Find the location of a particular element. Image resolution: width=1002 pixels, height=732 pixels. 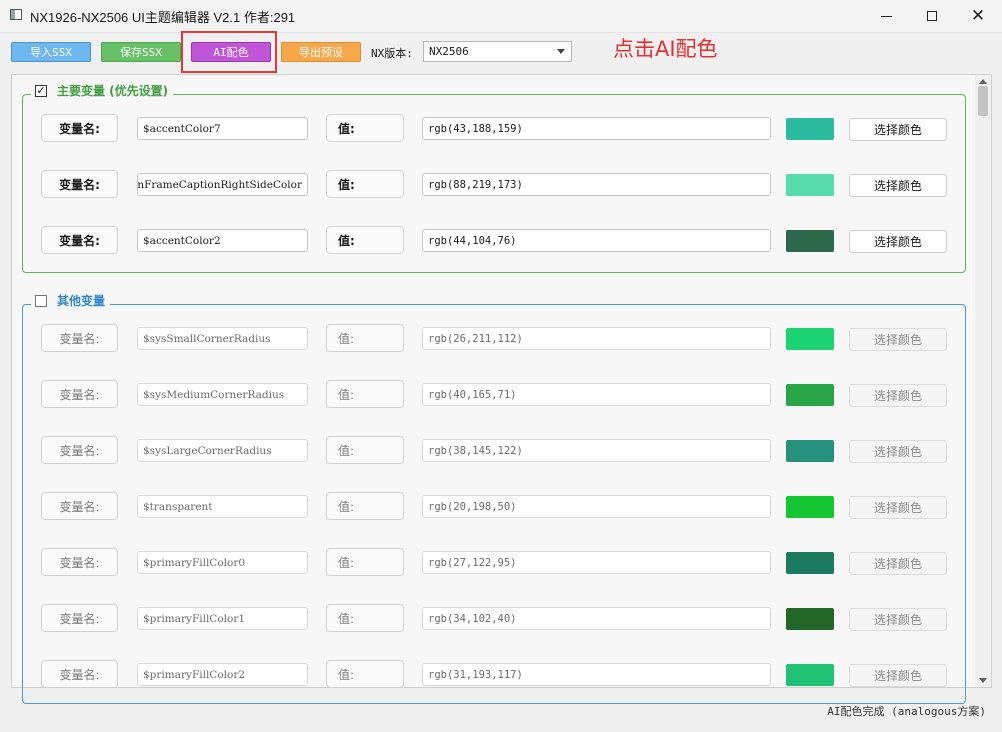

check-icon: ✓ is located at coordinates (41, 90).